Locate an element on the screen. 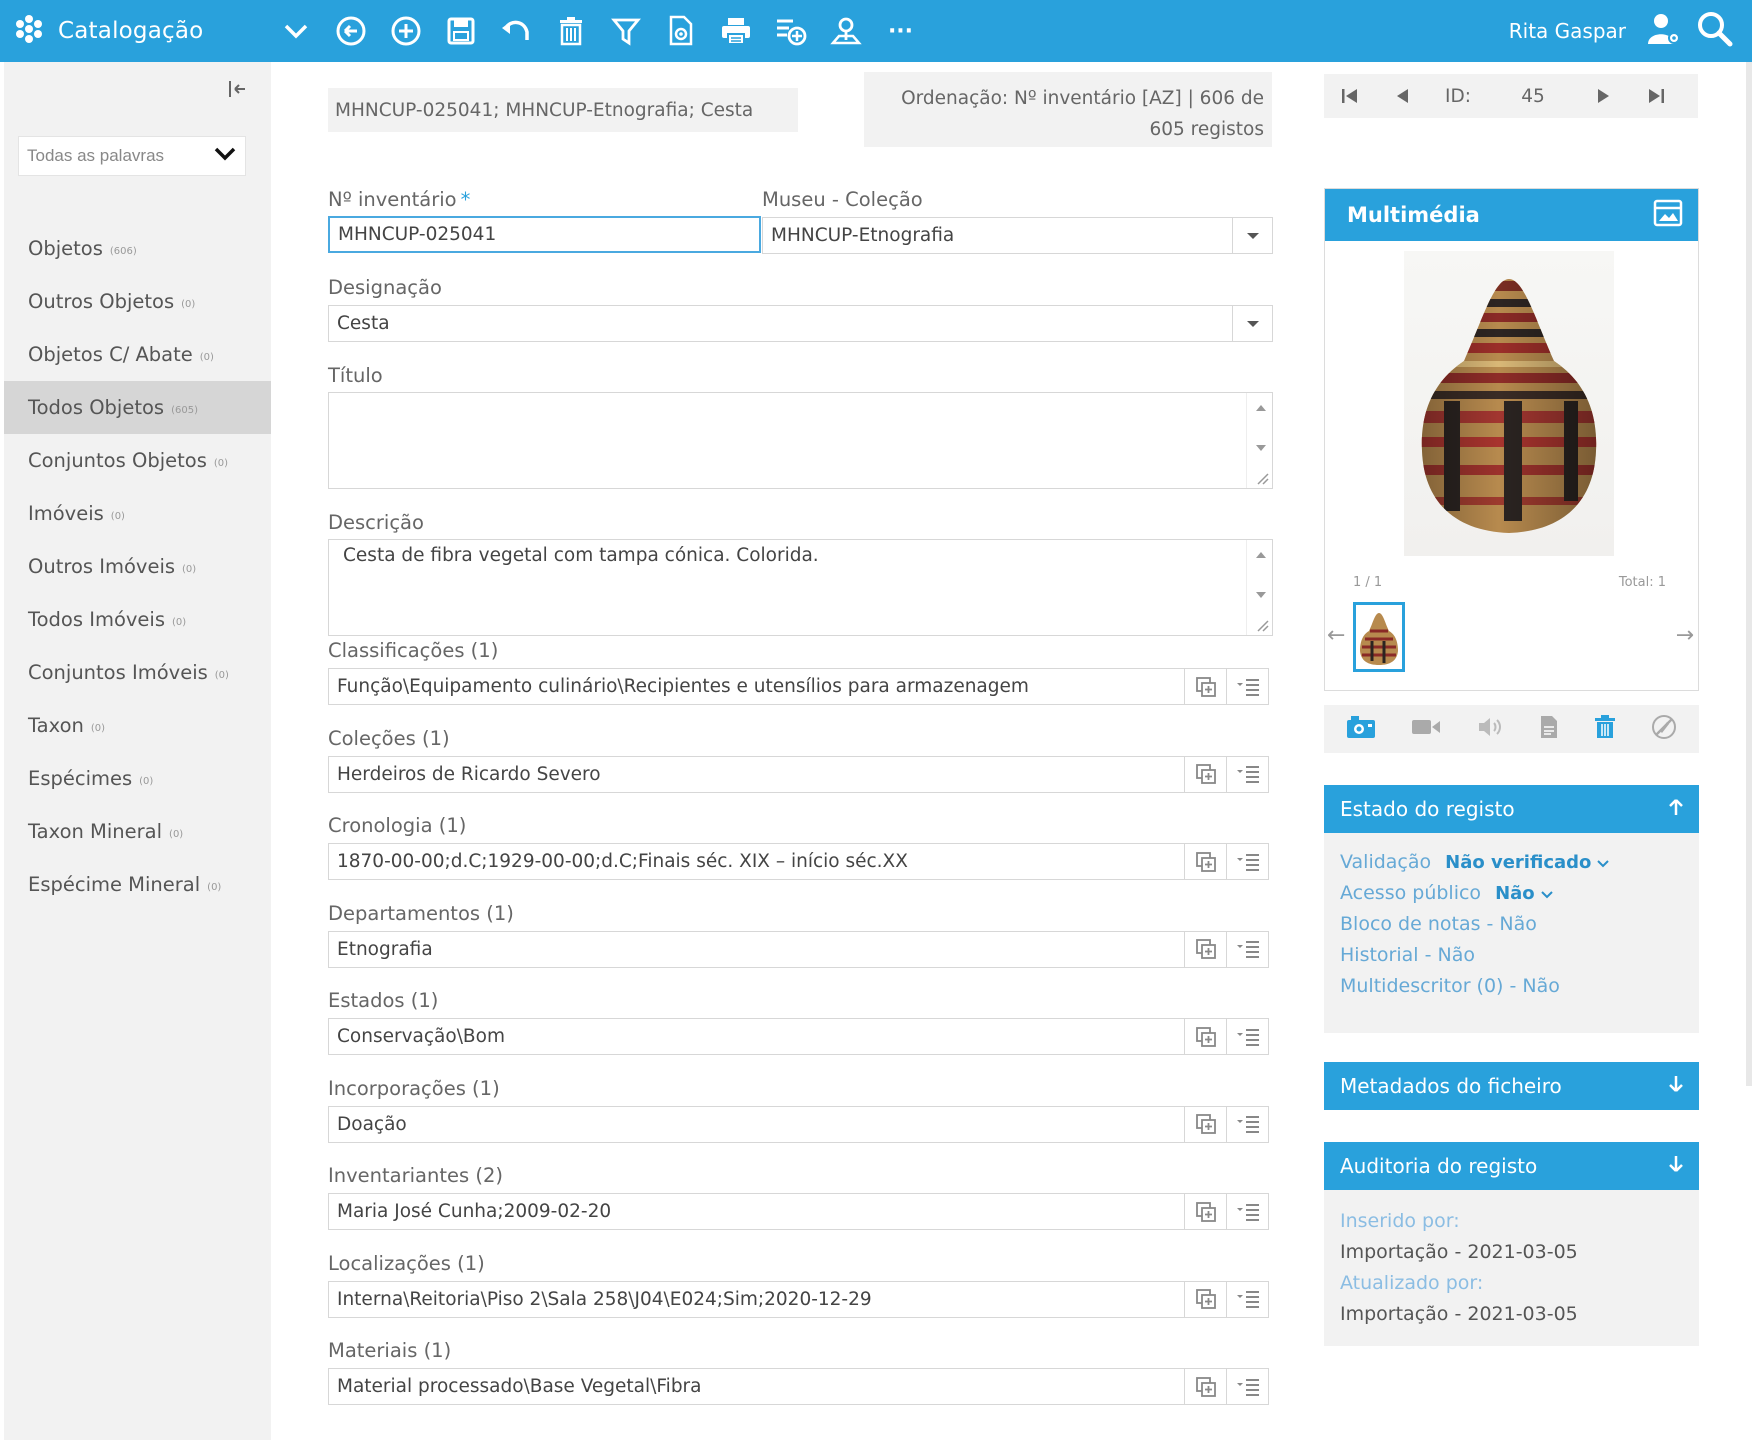 The height and width of the screenshot is (1440, 1752). multi-field-input: Material processado\Base Vegetal\Fibra is located at coordinates (798, 1386).